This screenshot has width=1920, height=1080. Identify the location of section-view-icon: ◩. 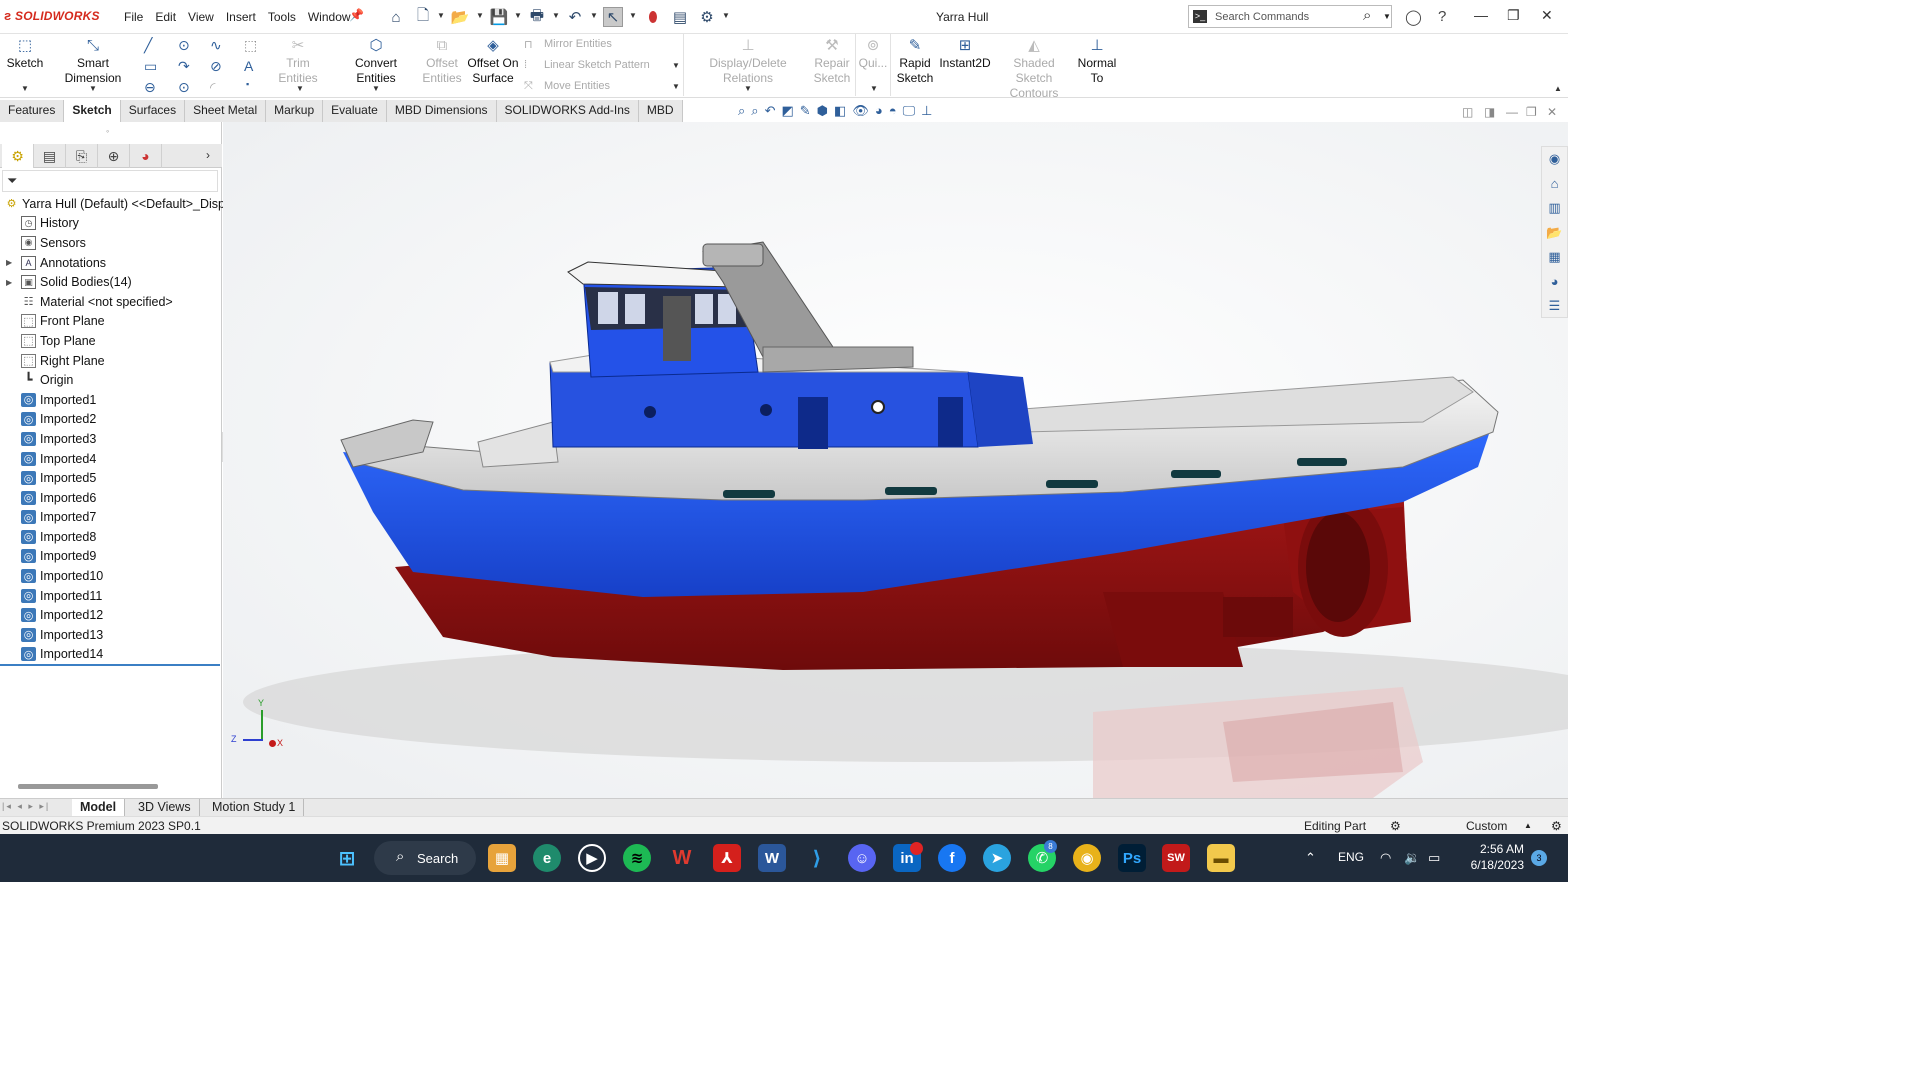
(787, 112).